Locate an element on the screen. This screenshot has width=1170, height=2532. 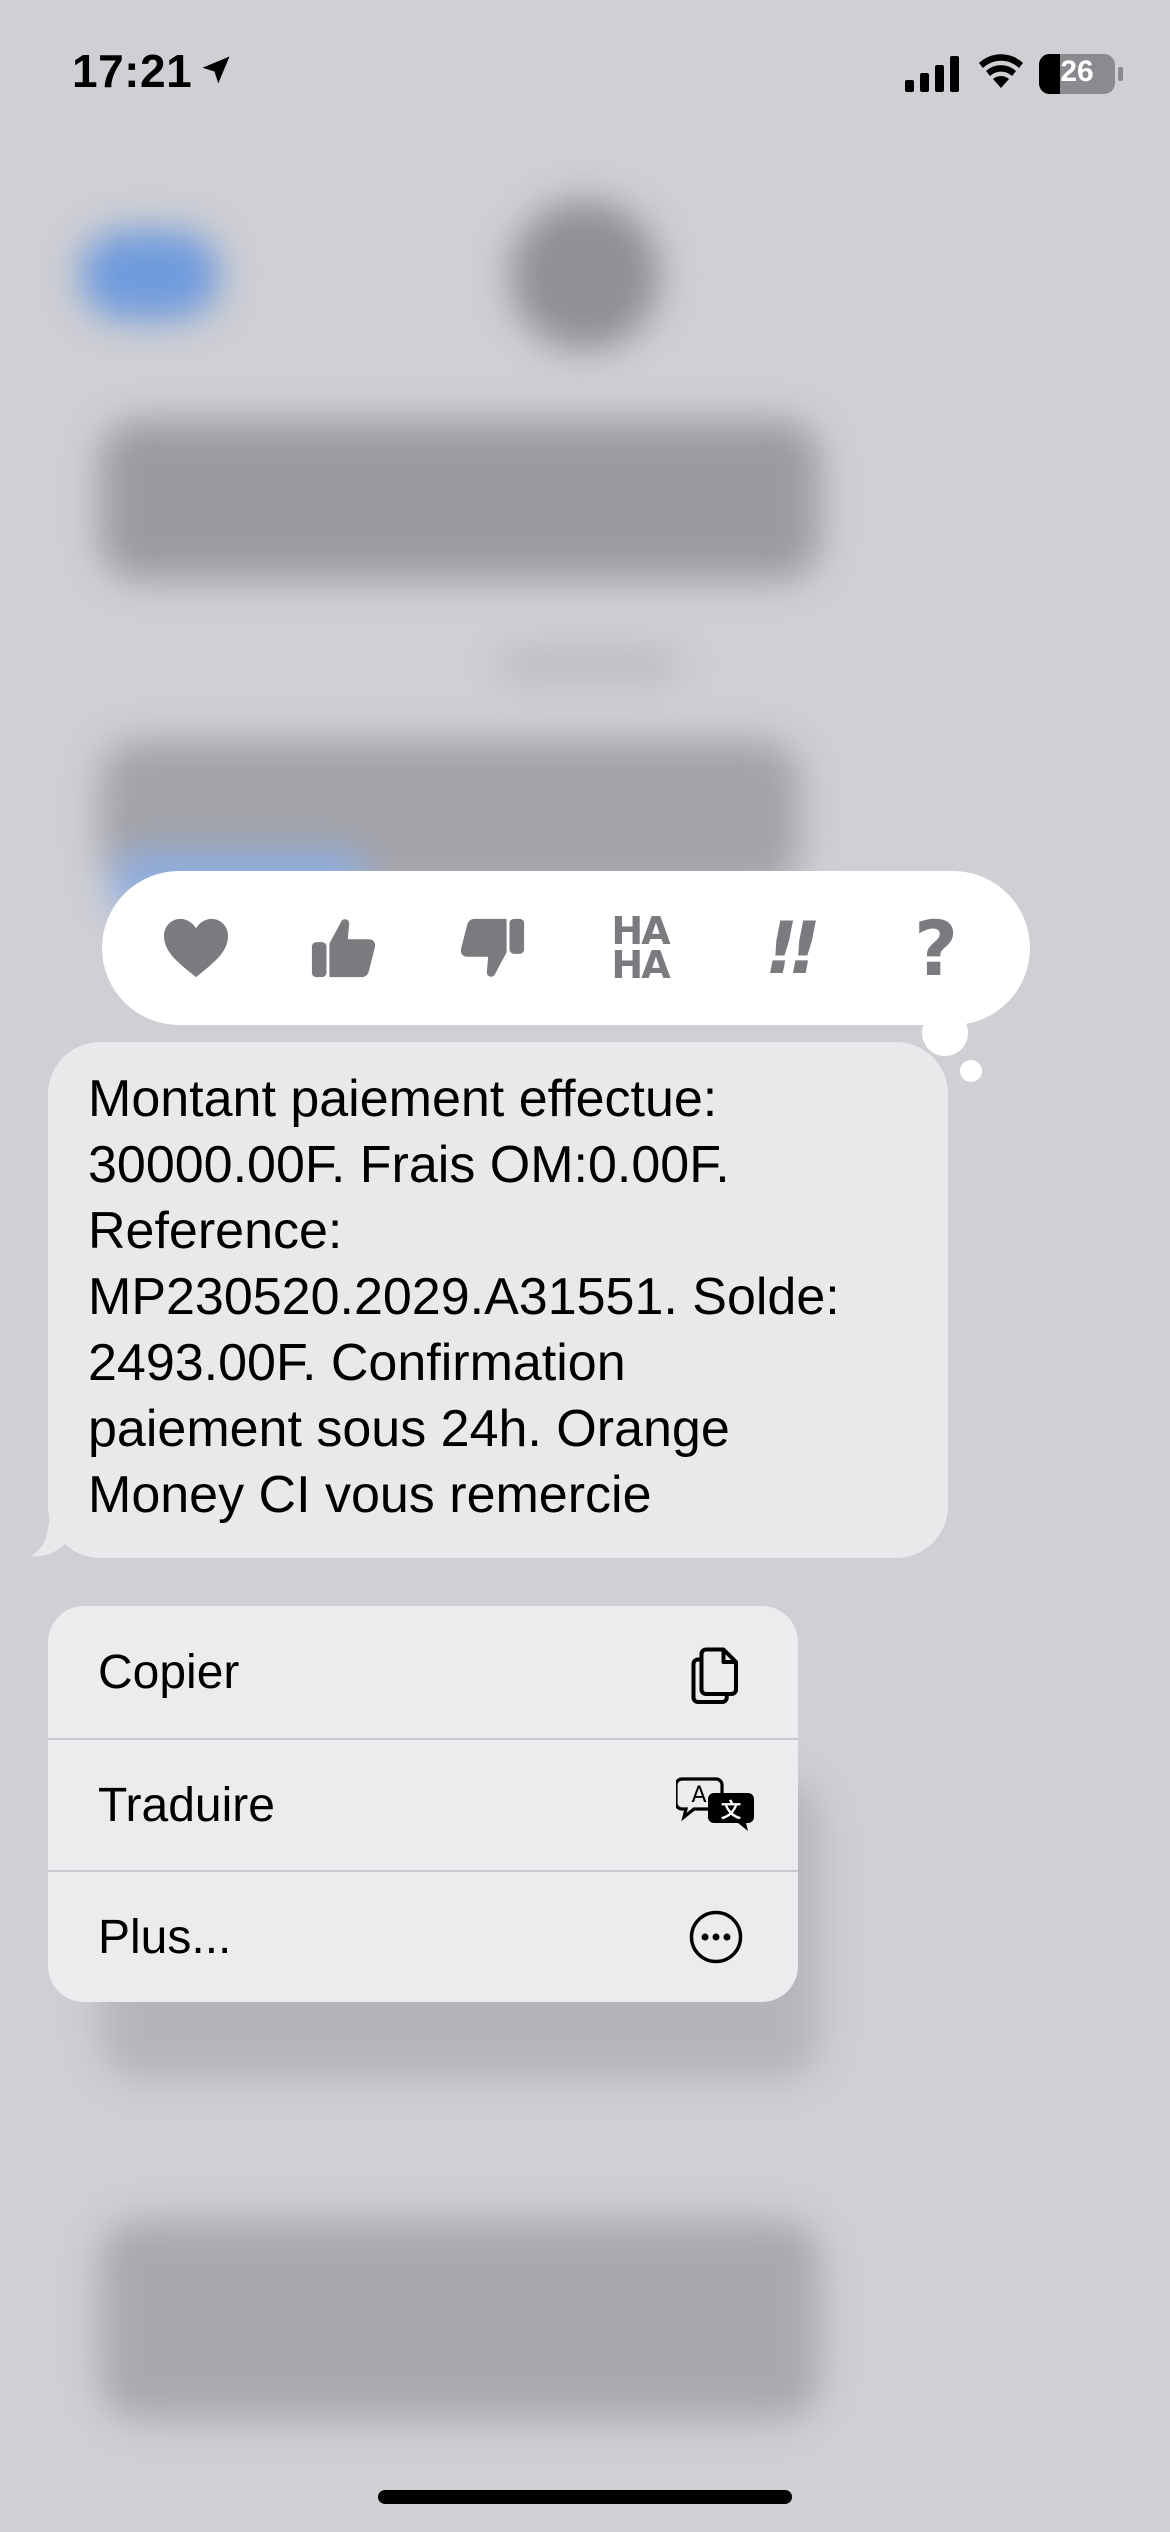
battery-icon: 26 is located at coordinates (1081, 74).